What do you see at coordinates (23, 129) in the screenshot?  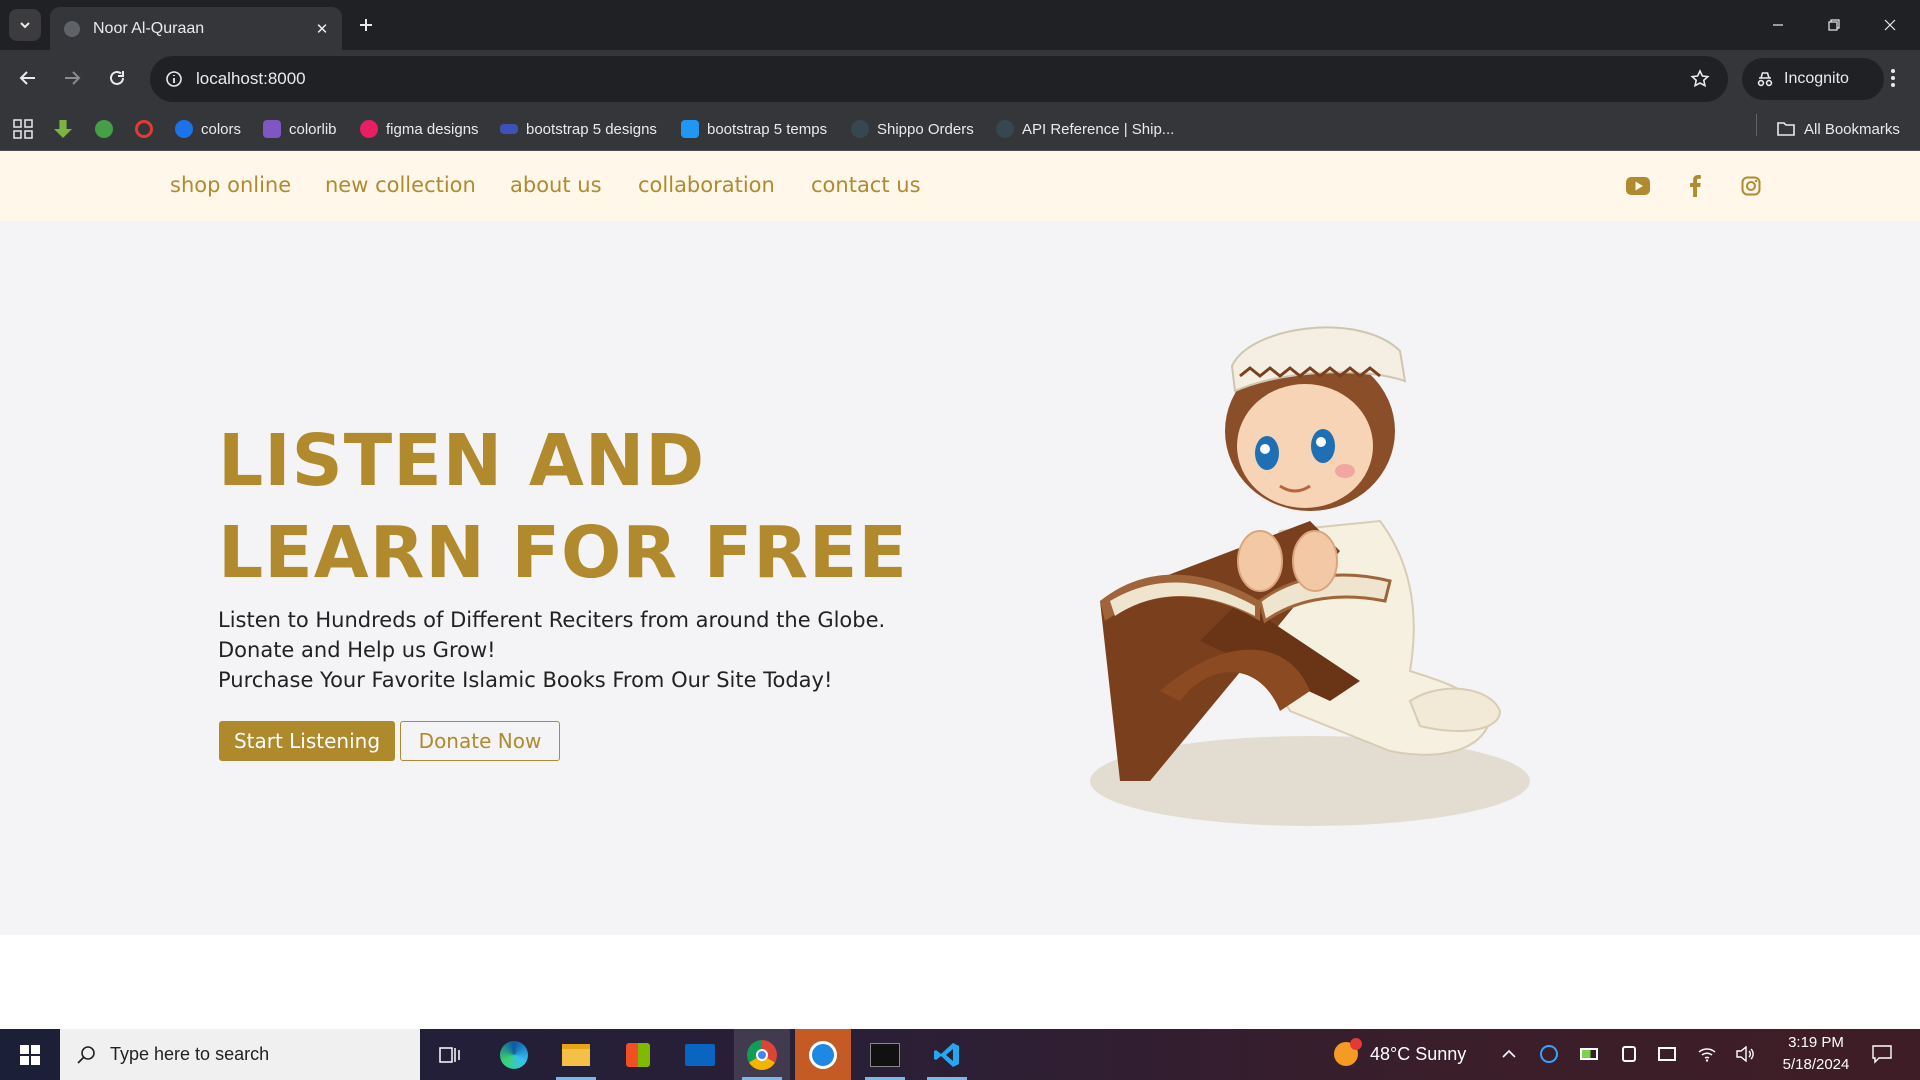 I see `apps-shortcut` at bounding box center [23, 129].